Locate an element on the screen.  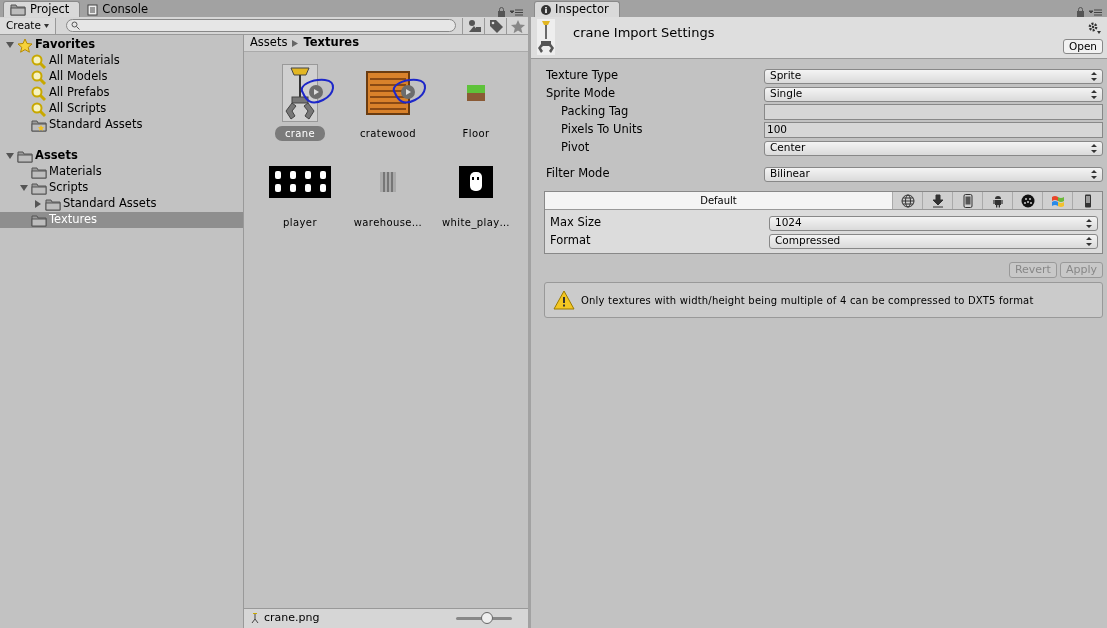
starred-folder-icon is located at coordinates (39, 125).